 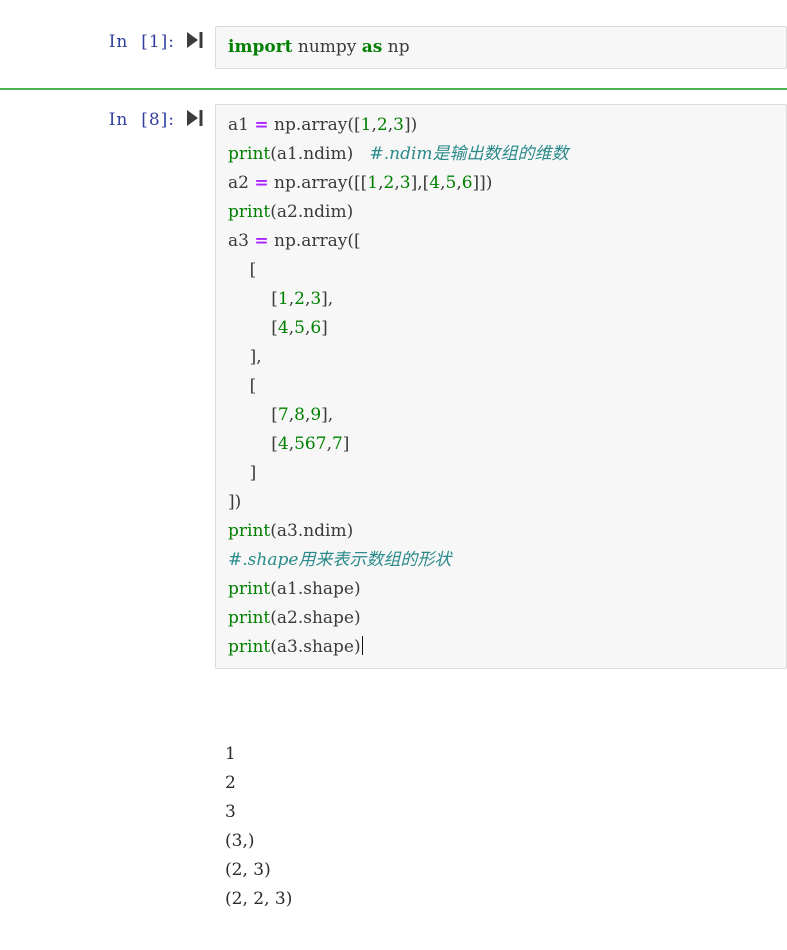 I want to click on code-content-1: import numpy as np, so click(x=502, y=47).